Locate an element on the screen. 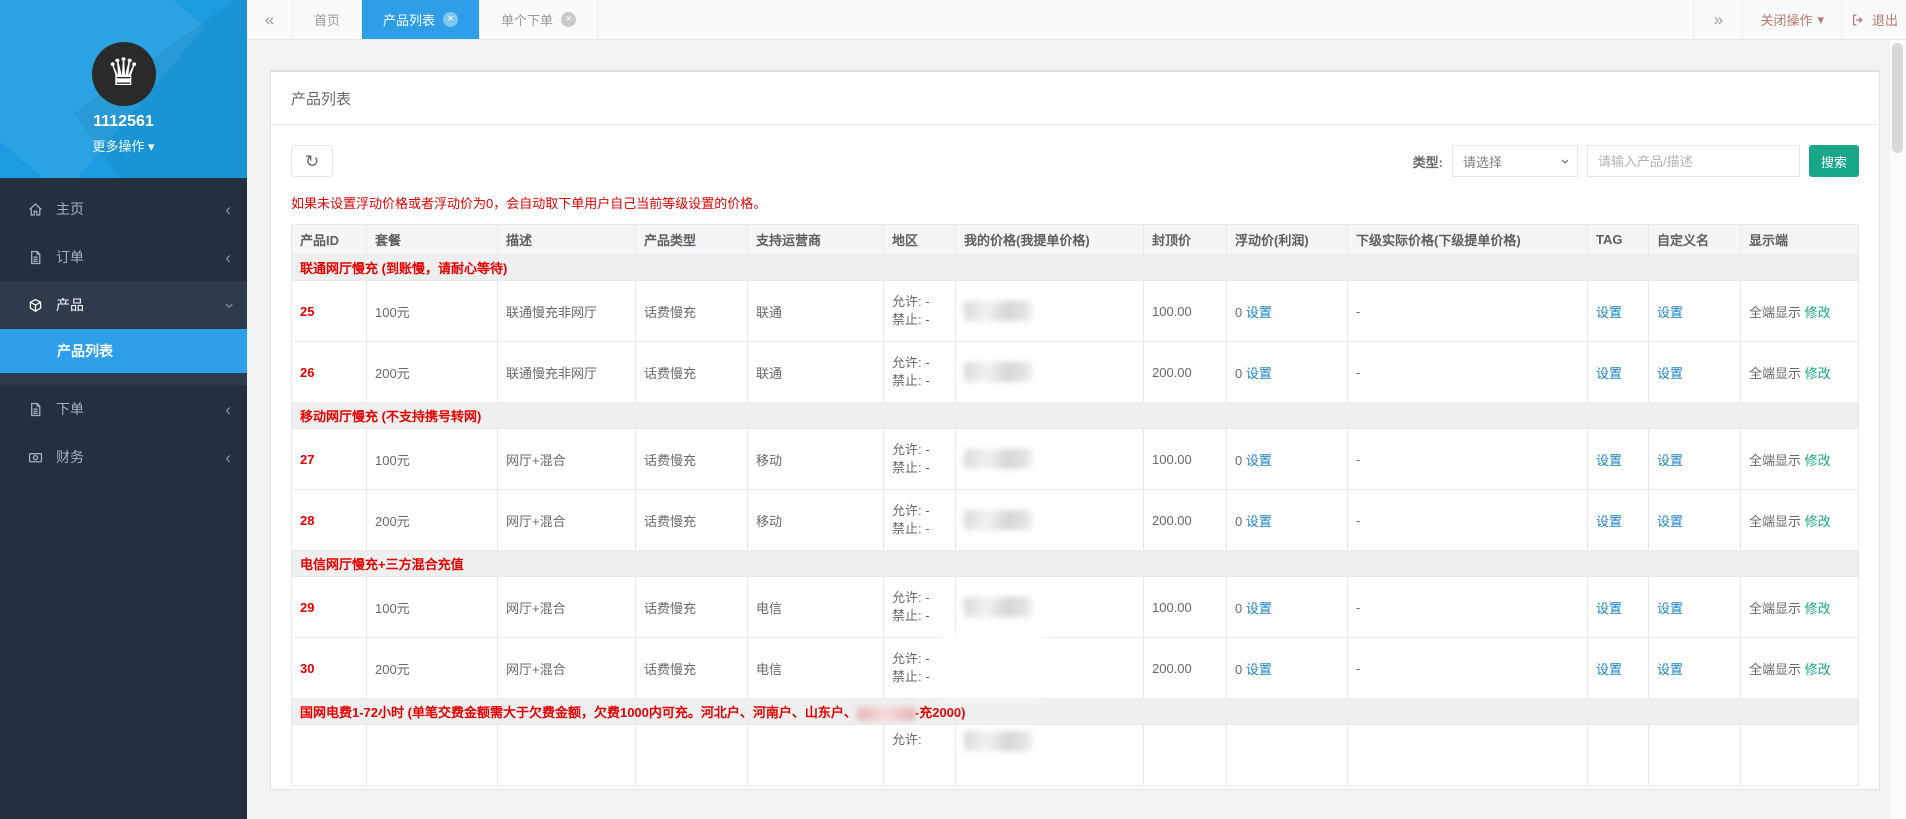  col-description: 描述 is located at coordinates (566, 239).